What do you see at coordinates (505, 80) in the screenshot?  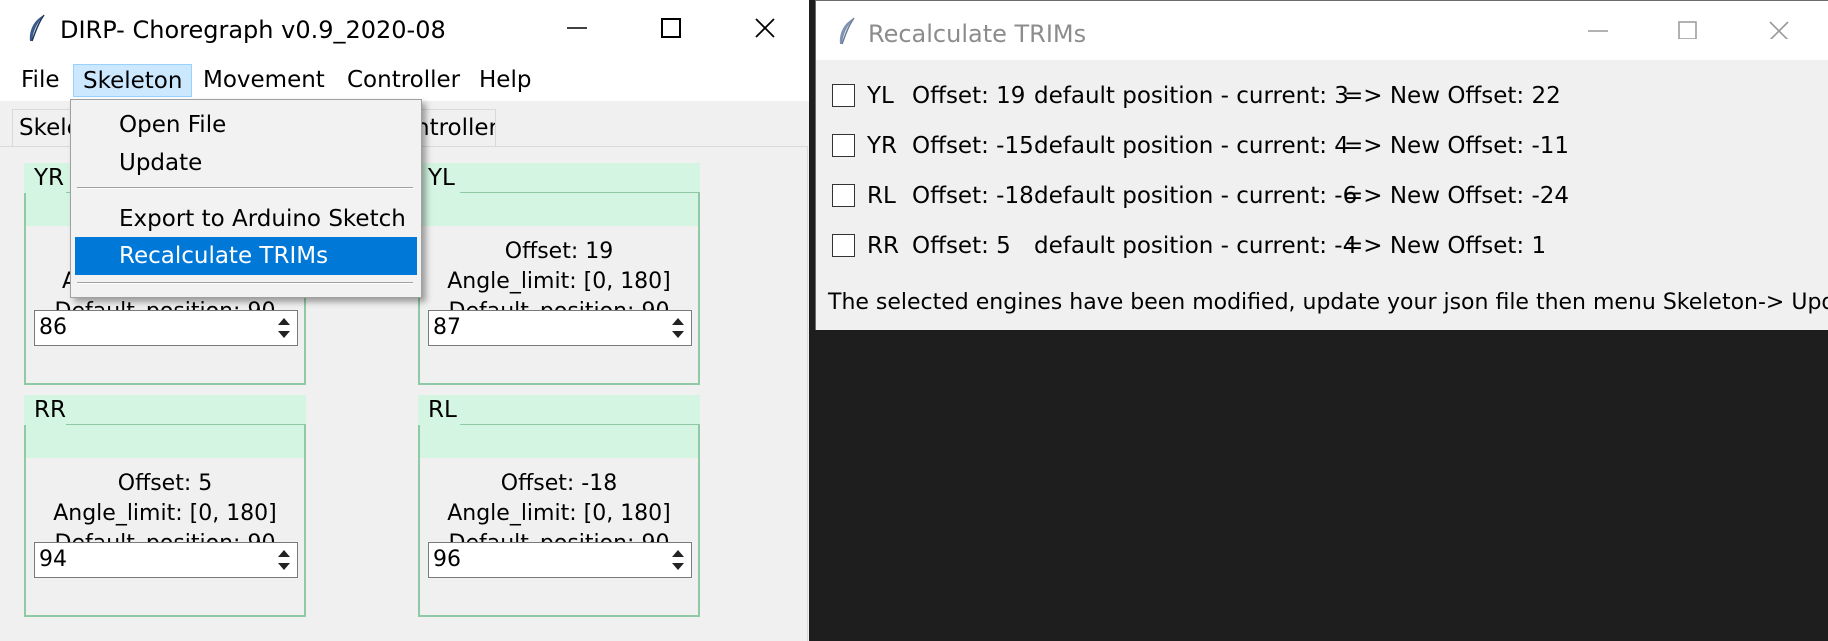 I see `menu-help: Help` at bounding box center [505, 80].